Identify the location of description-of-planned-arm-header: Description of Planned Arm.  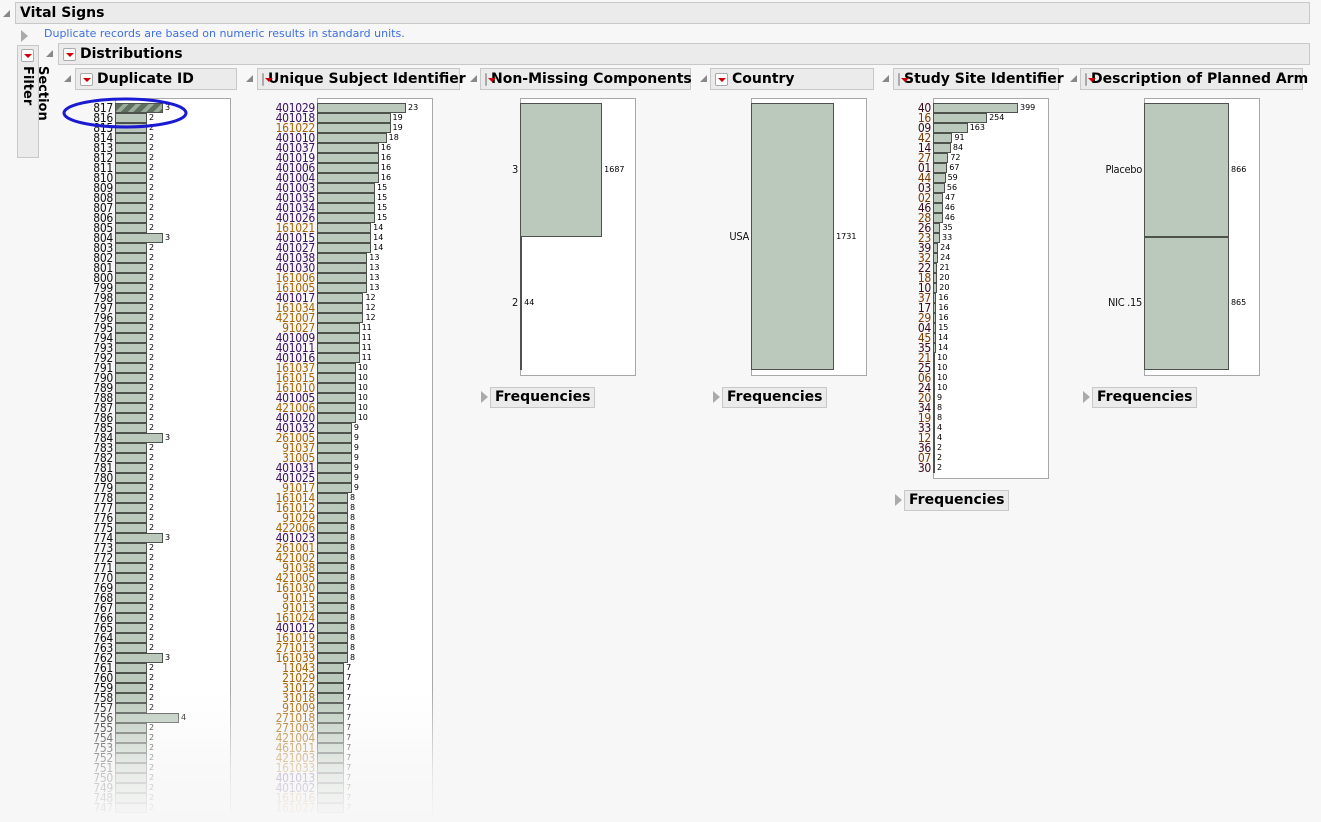
(1194, 79).